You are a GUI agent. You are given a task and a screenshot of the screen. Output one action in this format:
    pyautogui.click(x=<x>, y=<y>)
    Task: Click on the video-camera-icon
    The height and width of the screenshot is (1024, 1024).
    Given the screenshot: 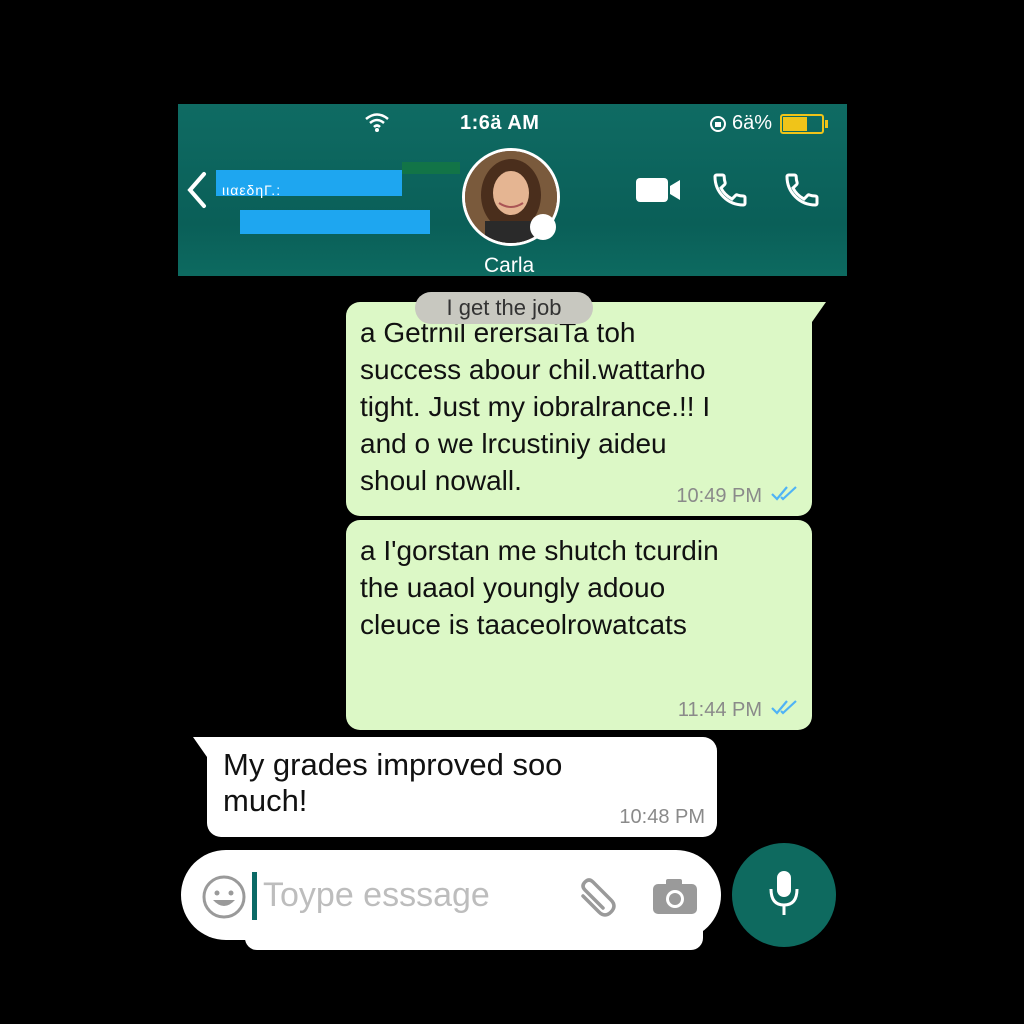 What is the action you would take?
    pyautogui.click(x=658, y=192)
    